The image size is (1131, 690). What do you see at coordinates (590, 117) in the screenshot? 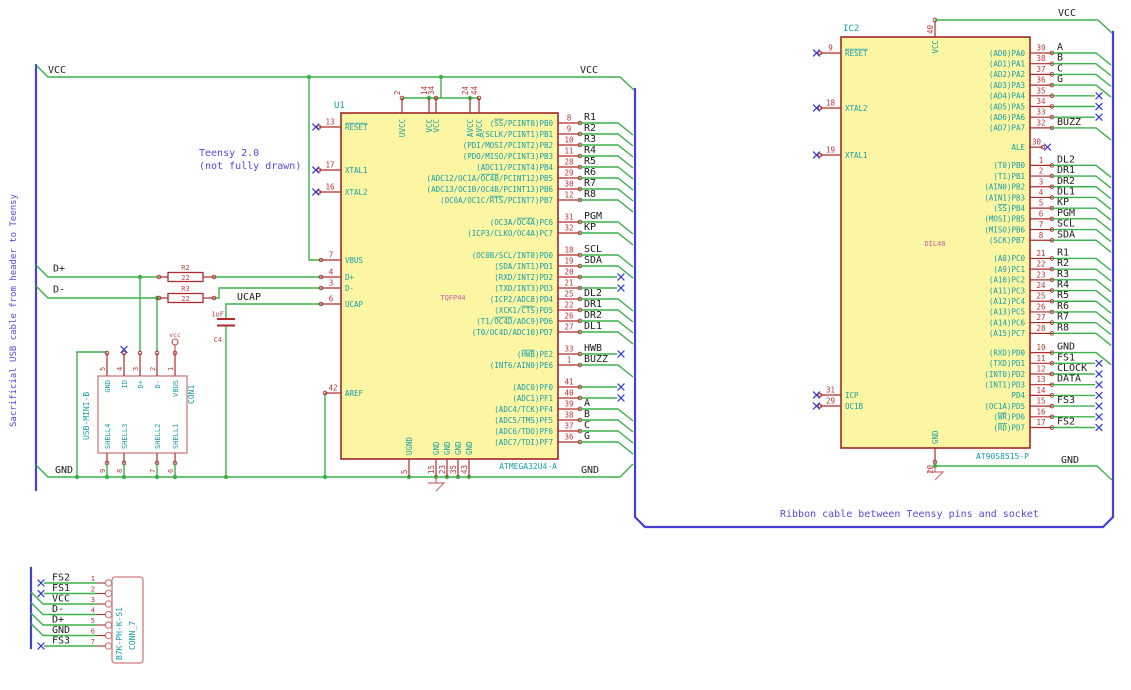
I see `net-label: R1` at bounding box center [590, 117].